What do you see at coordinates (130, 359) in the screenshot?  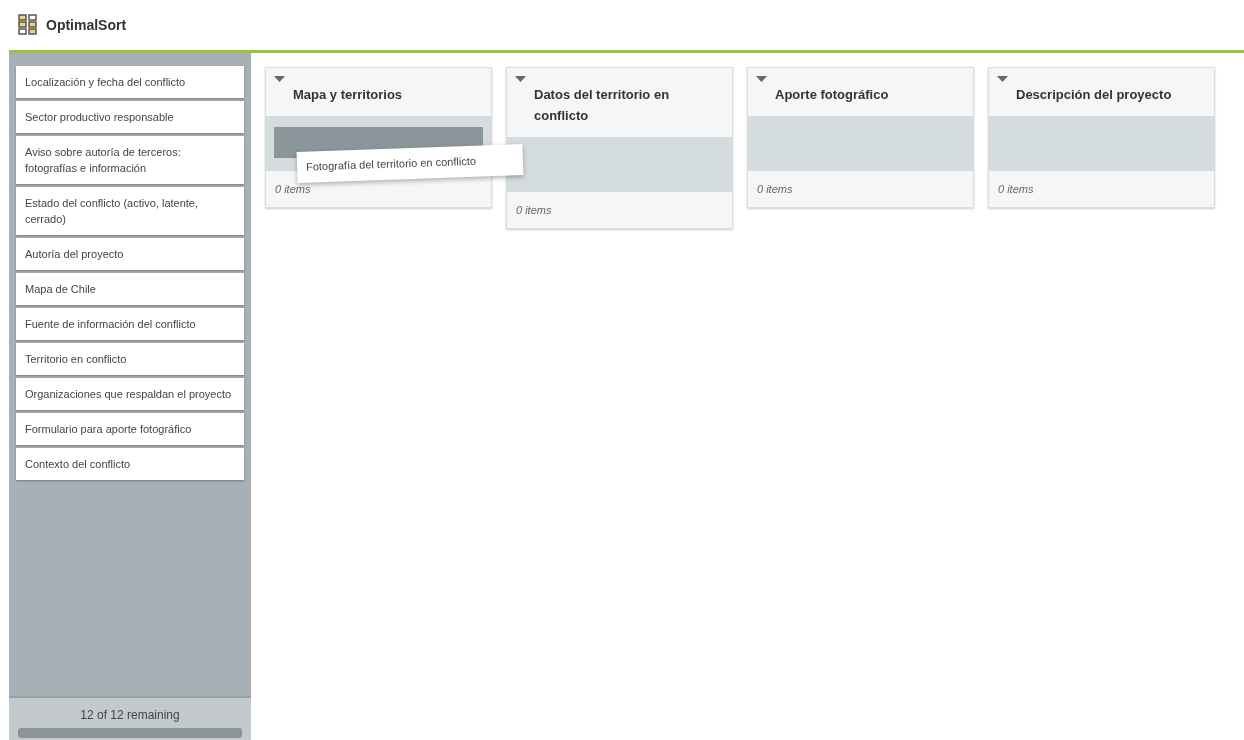 I see `card-item: Territorio en conflicto` at bounding box center [130, 359].